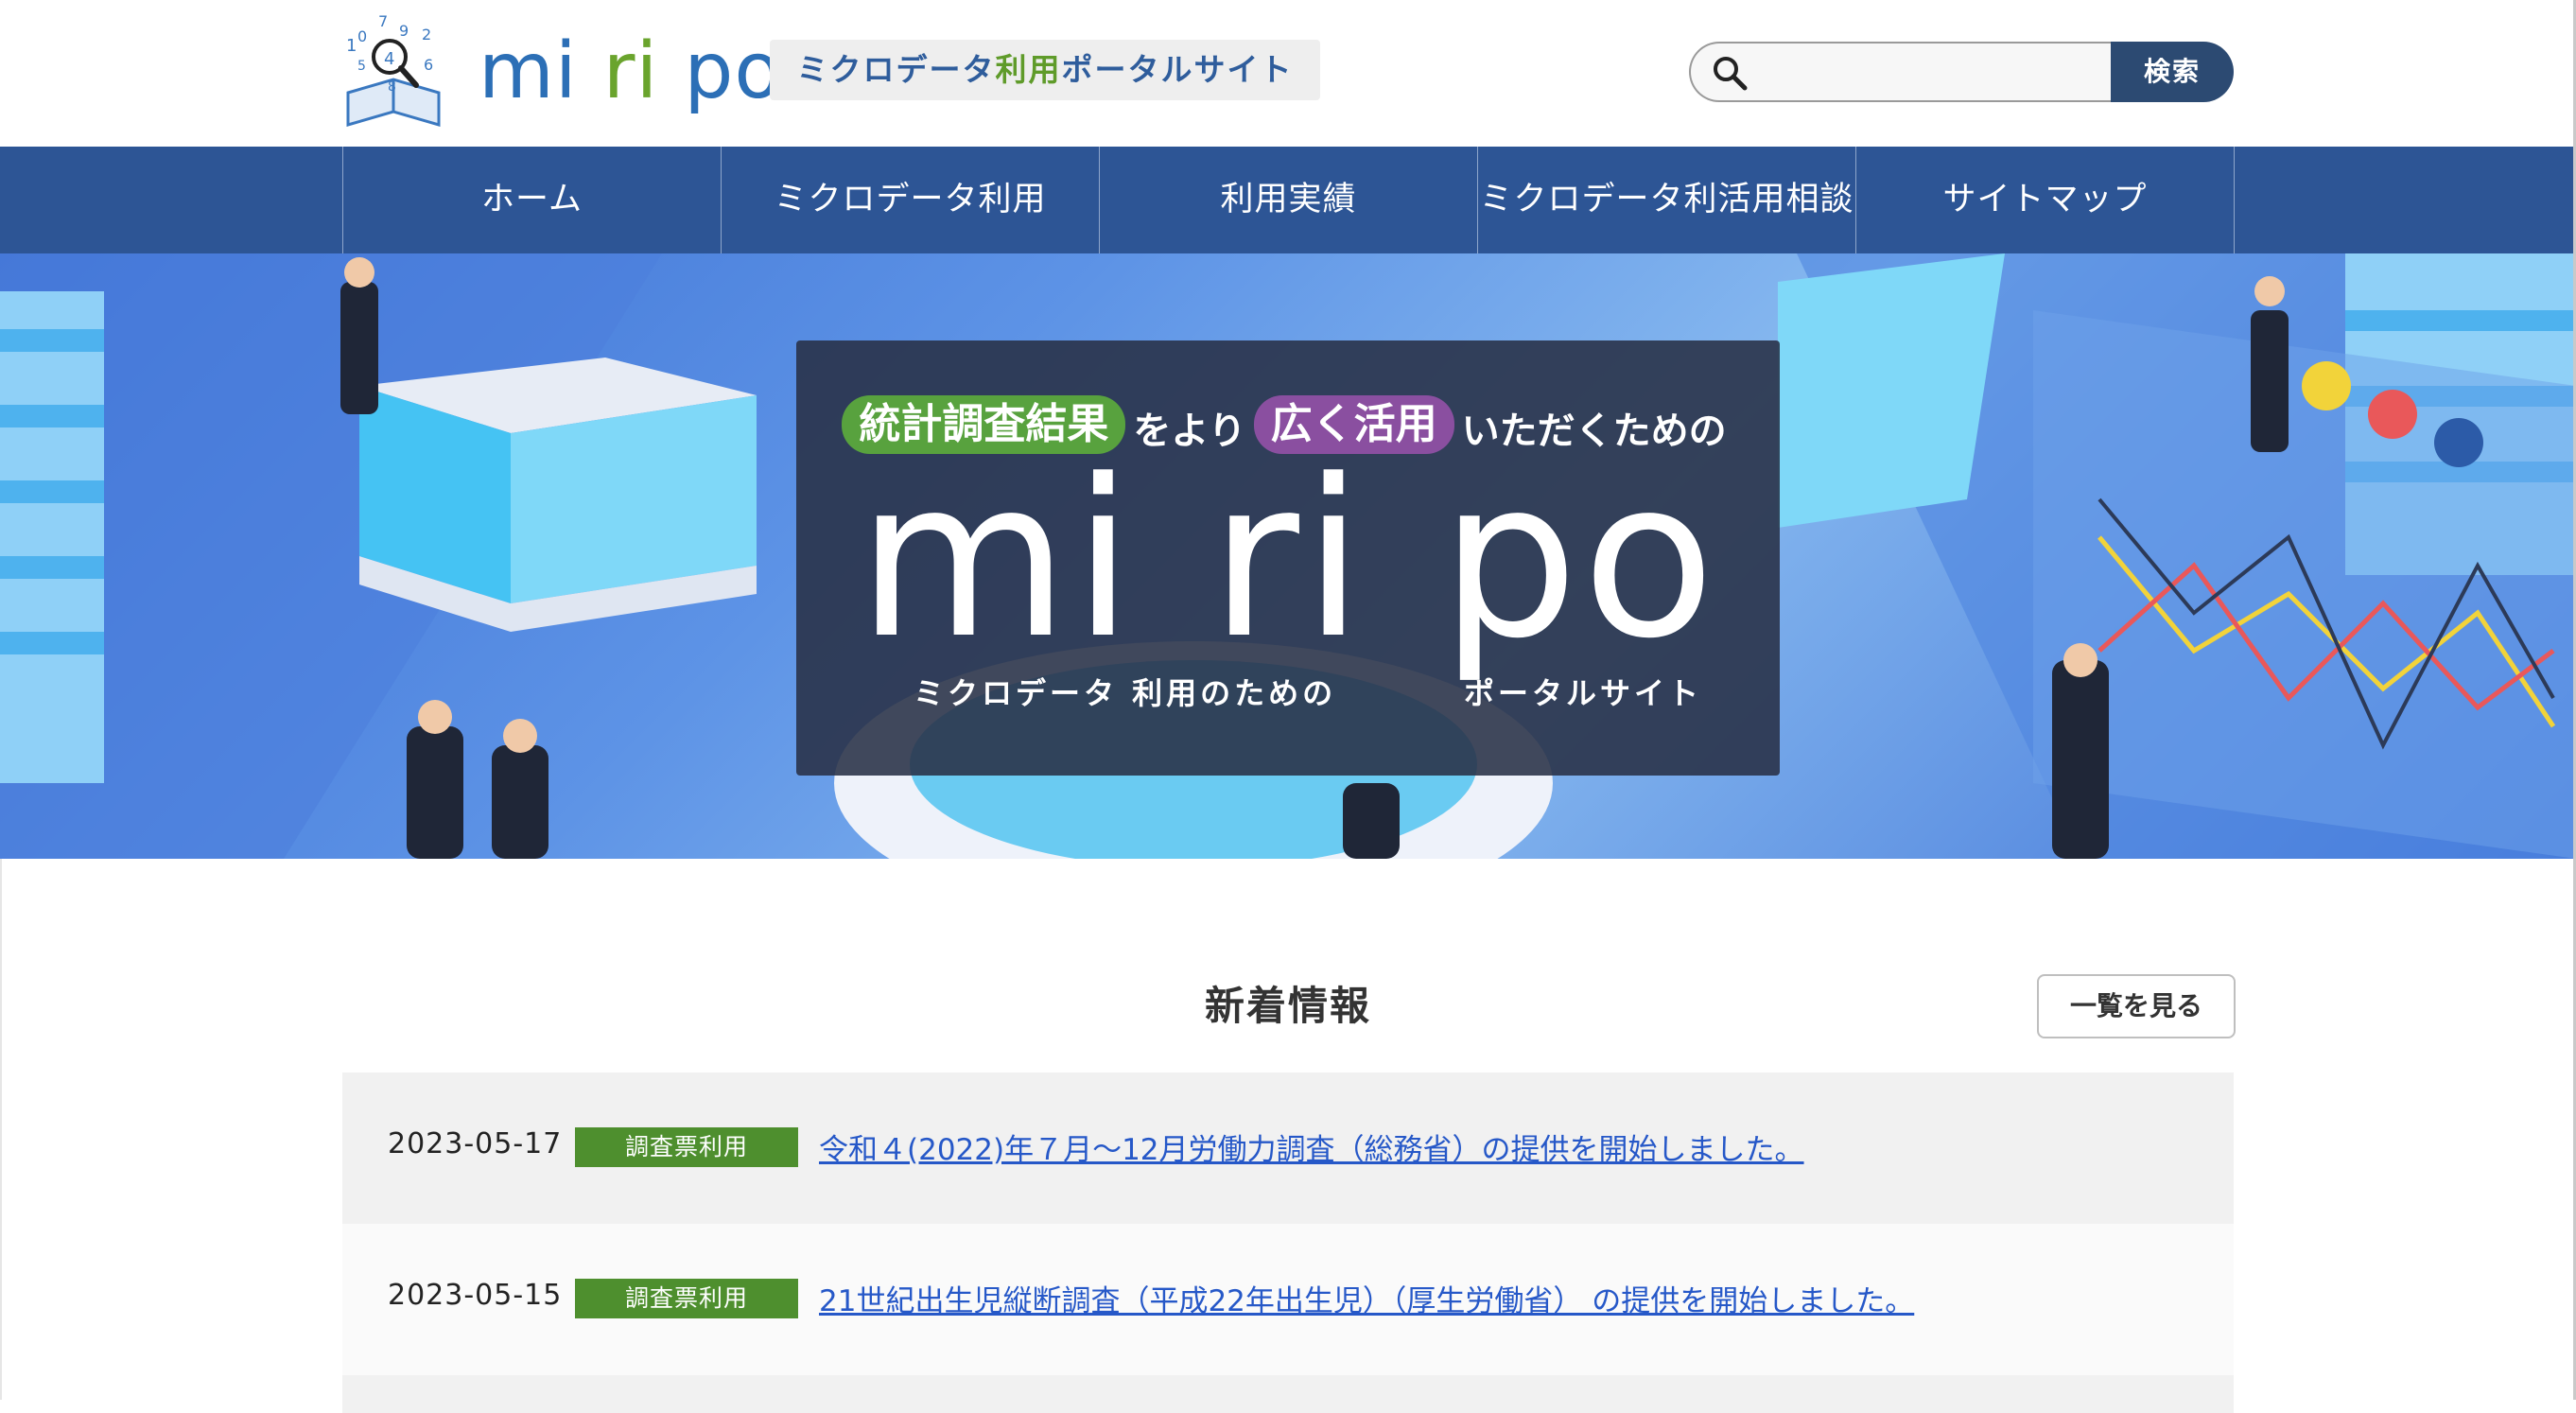 The width and height of the screenshot is (2576, 1413). What do you see at coordinates (426, 35) in the screenshot?
I see `svg-text: 2` at bounding box center [426, 35].